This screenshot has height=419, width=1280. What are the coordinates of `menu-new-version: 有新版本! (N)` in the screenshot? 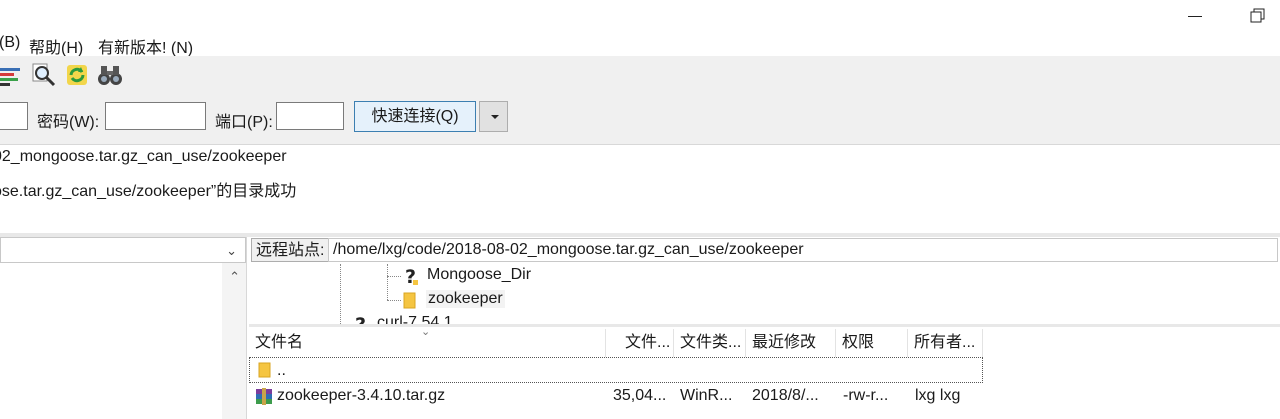 It's located at (145, 46).